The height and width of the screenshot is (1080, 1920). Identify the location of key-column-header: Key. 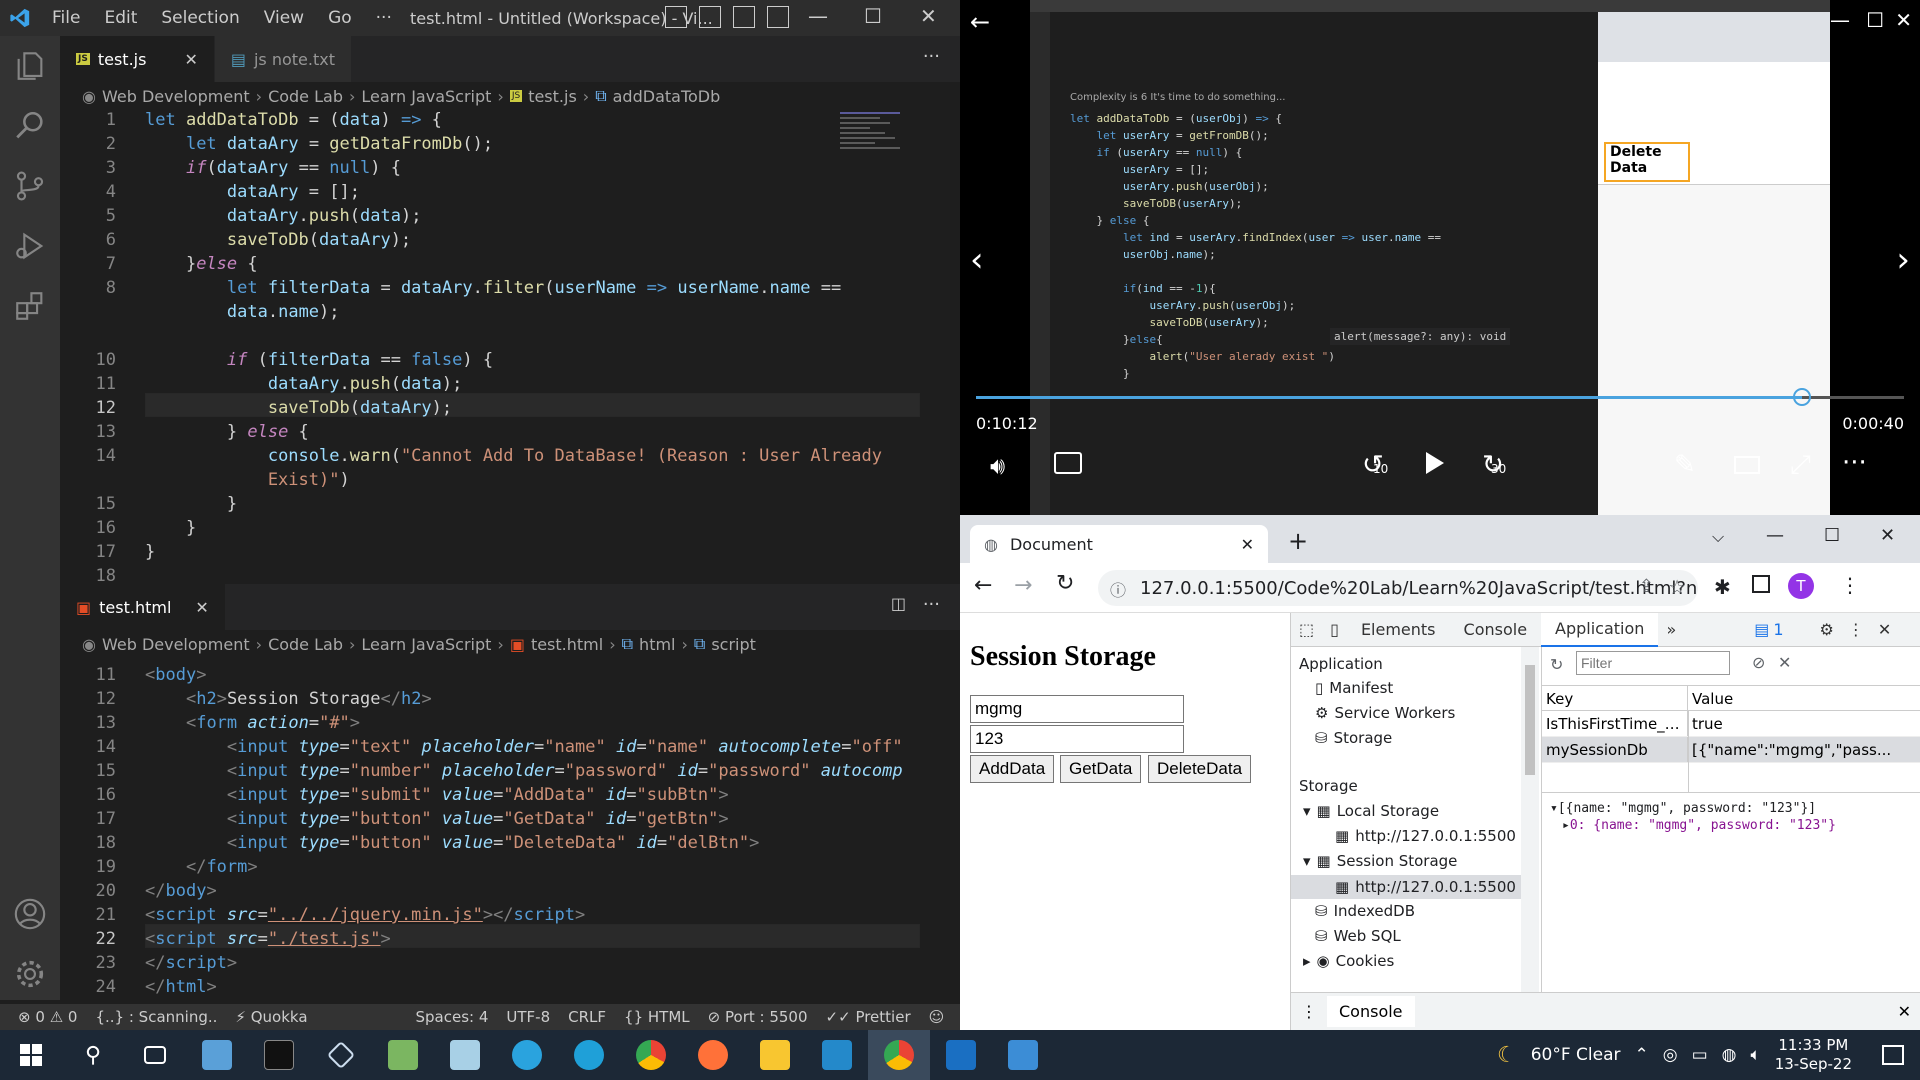
(1615, 698).